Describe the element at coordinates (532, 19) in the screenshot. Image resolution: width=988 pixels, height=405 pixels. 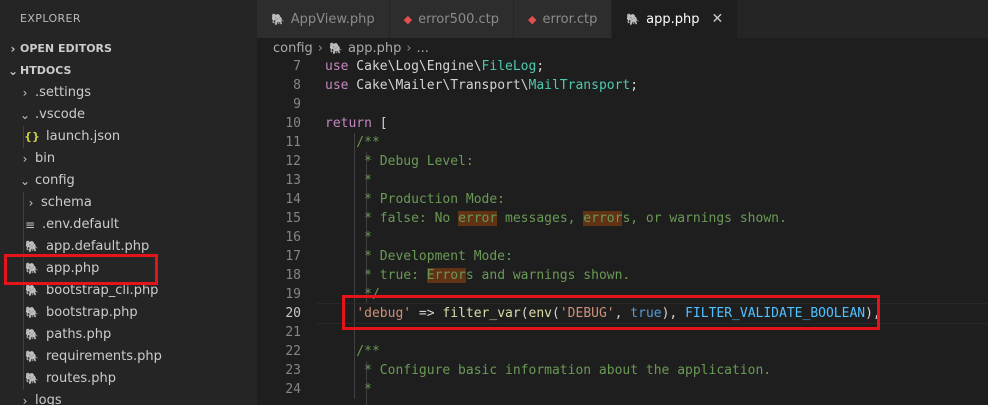
I see `cake-icon: ◆` at that location.